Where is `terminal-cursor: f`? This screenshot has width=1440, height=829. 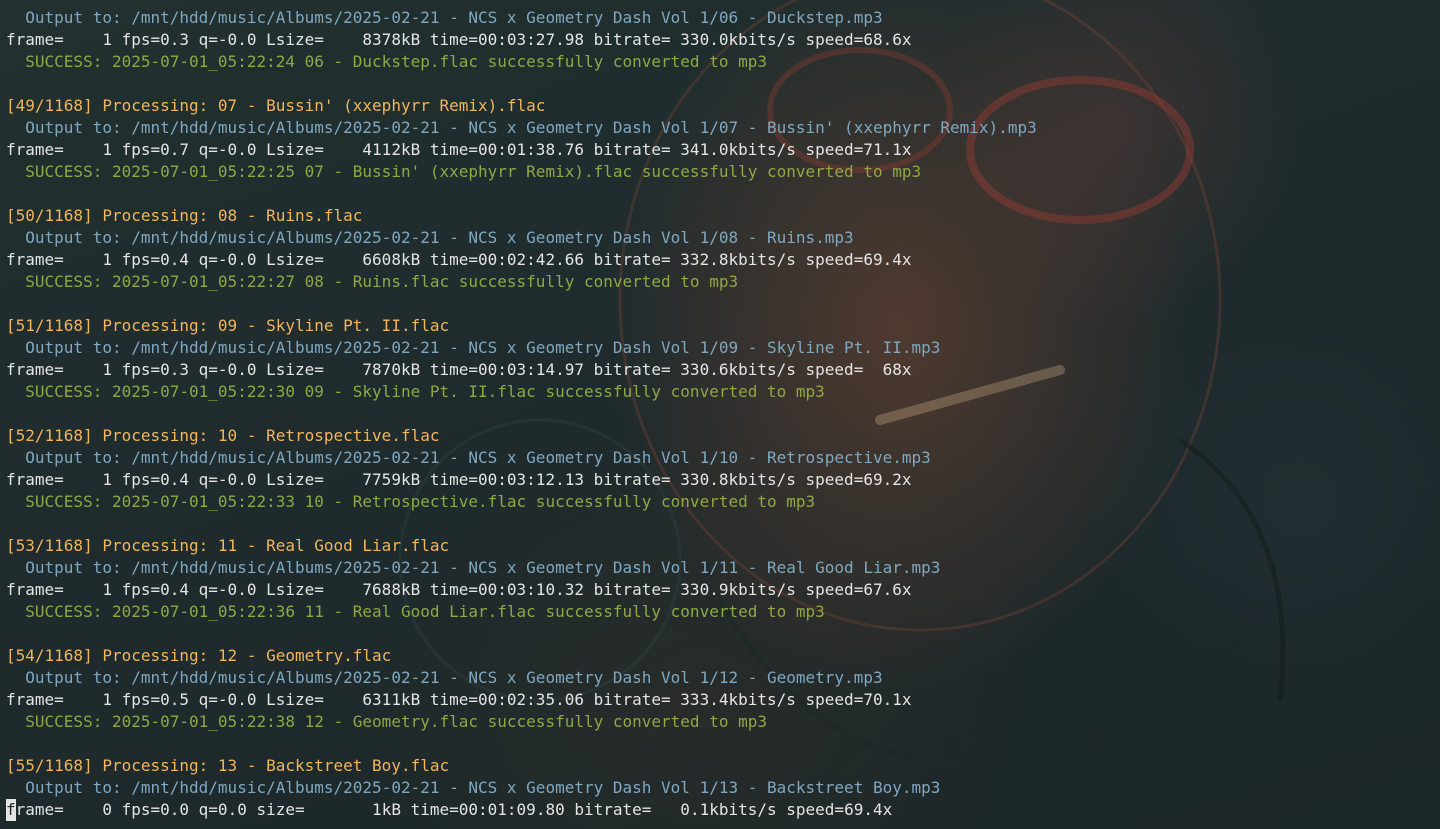
terminal-cursor: f is located at coordinates (11, 810).